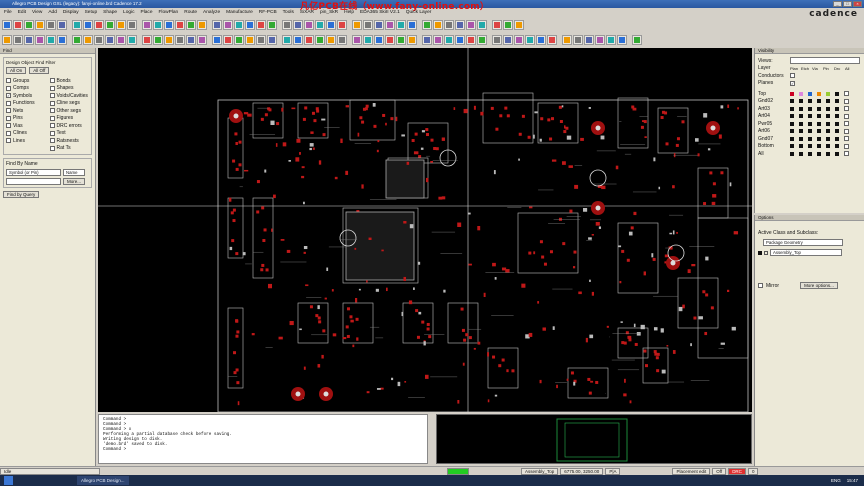  Describe the element at coordinates (39, 70) in the screenshot. I see `all-off-button: All Off` at that location.